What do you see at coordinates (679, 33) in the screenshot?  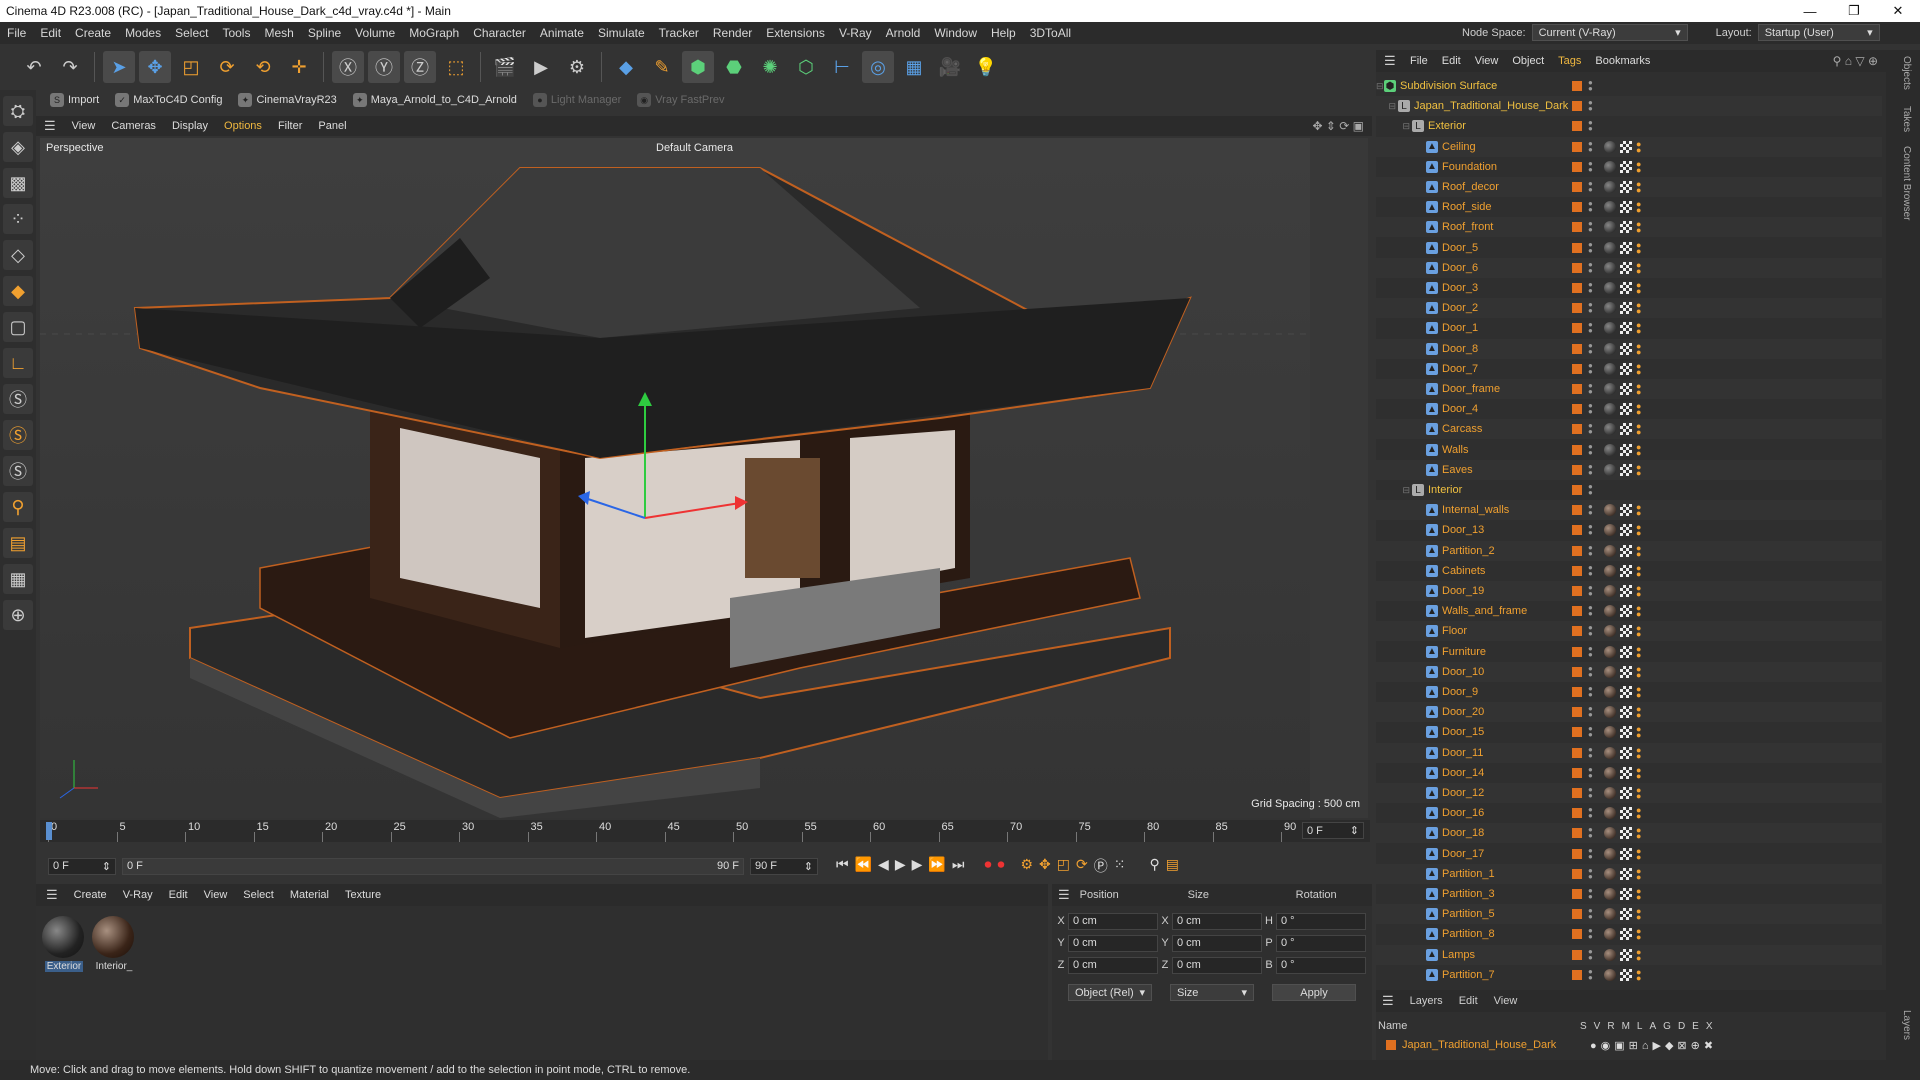 I see `menu-tracker: Tracker` at bounding box center [679, 33].